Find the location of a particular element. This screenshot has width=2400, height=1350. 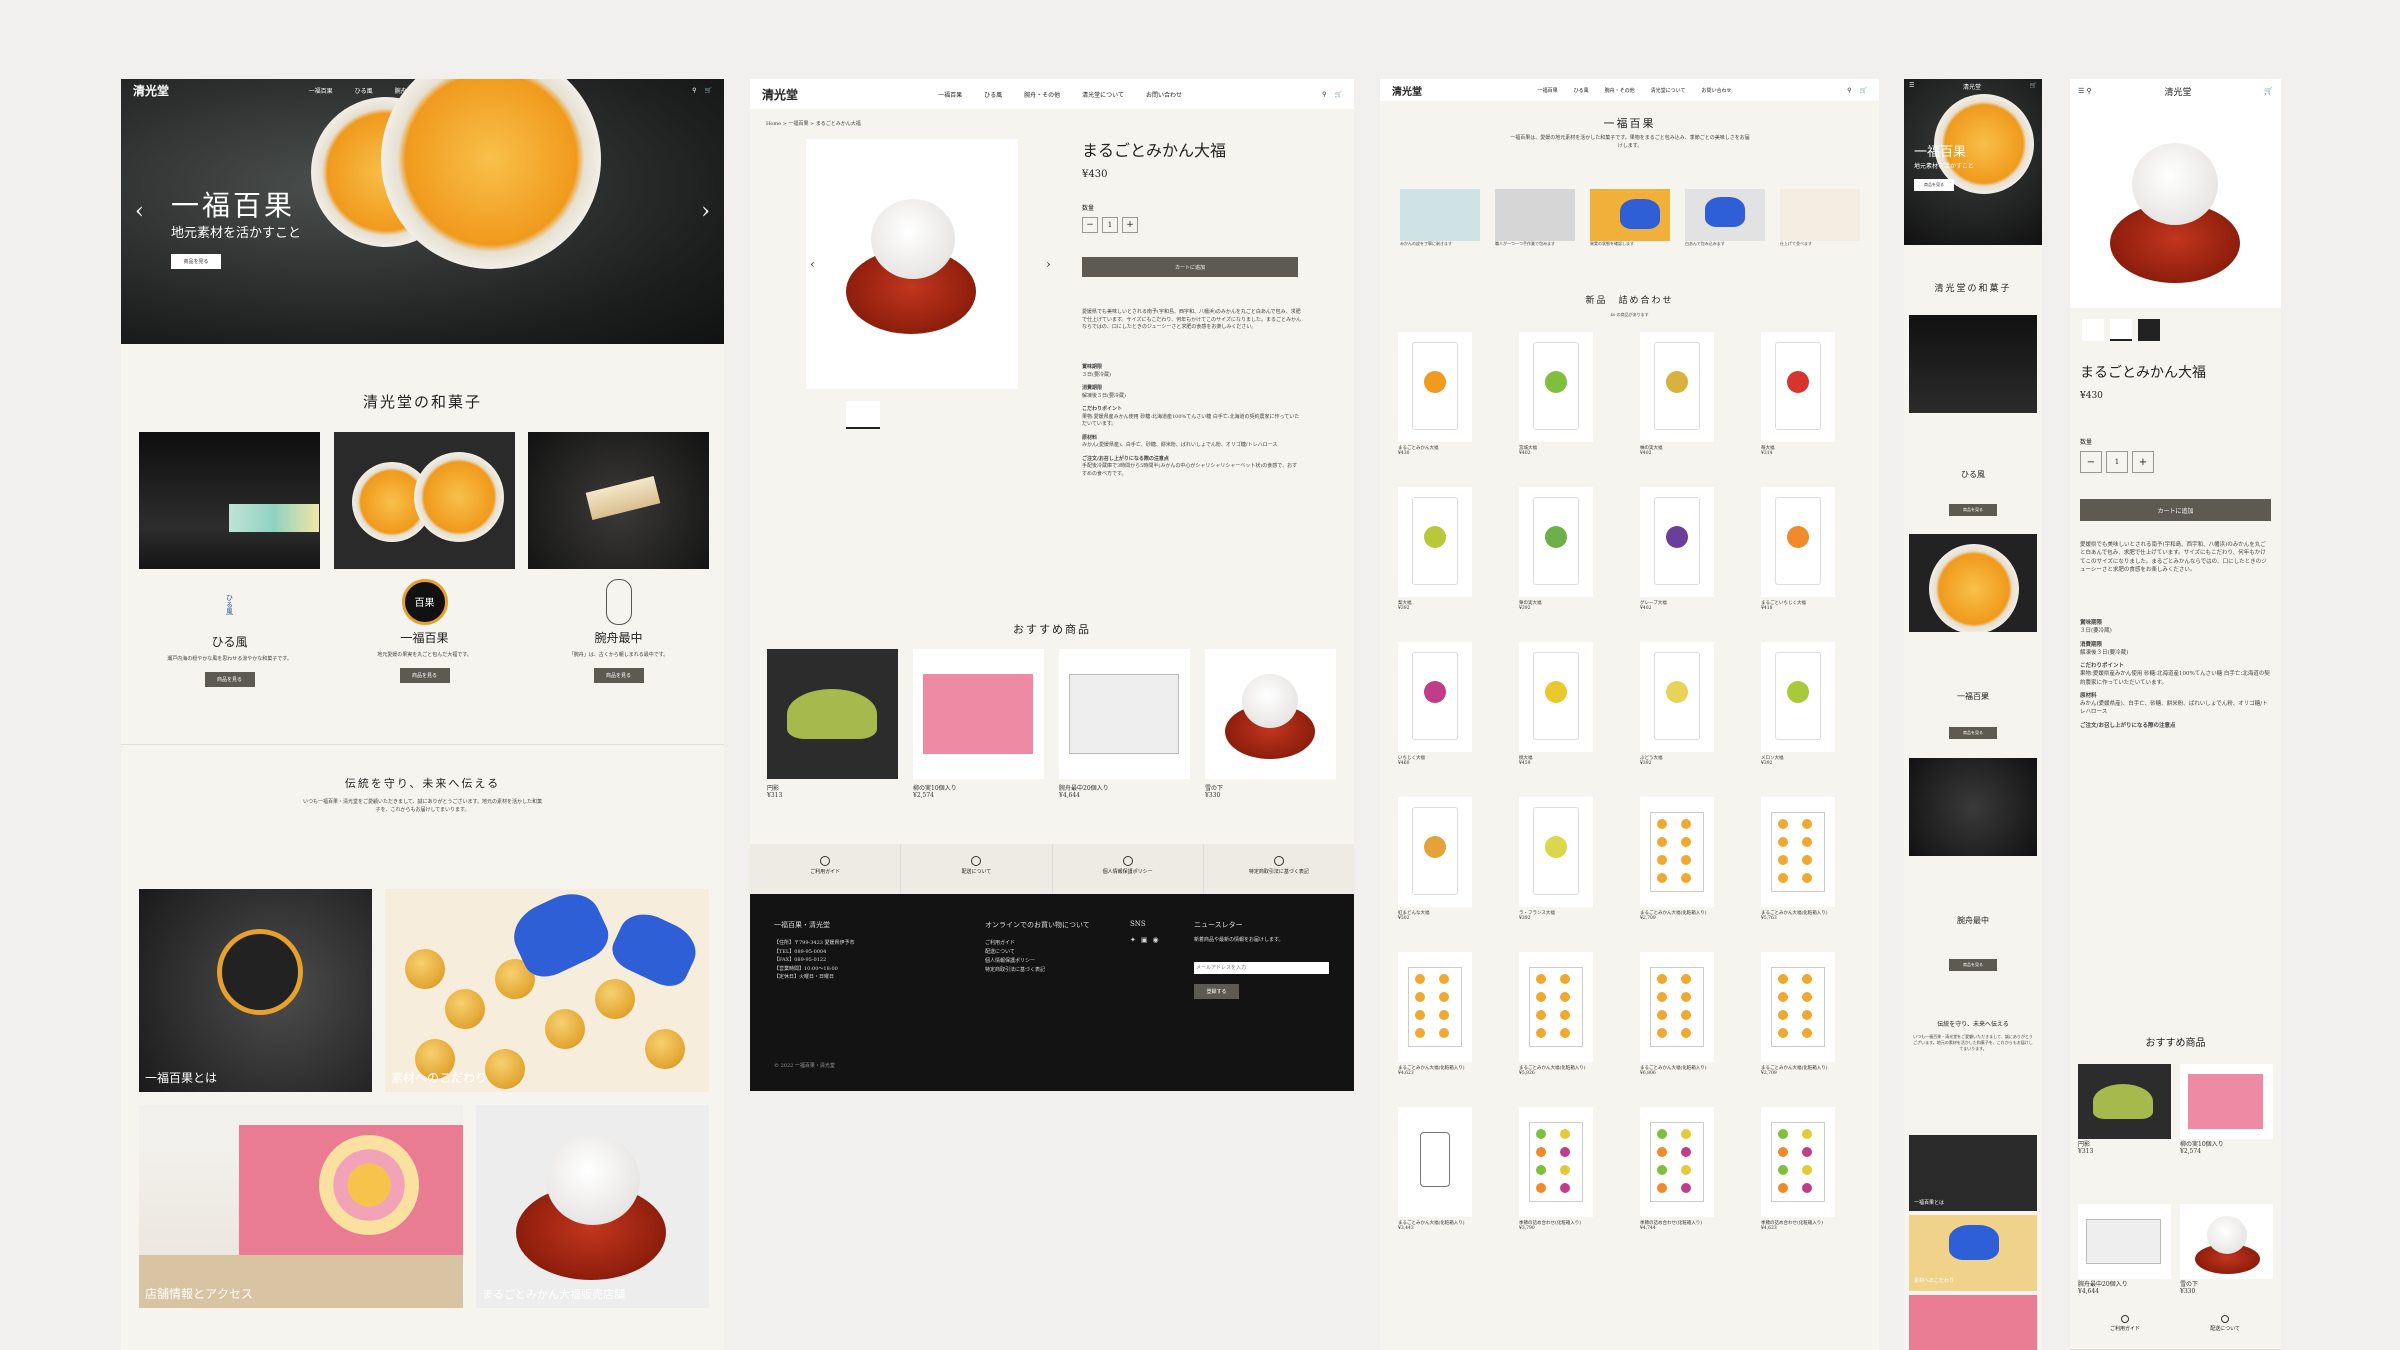

product-card: 季節の詰め合わせ(化粧箱入り) ¥4,623 is located at coordinates (1798, 1169).